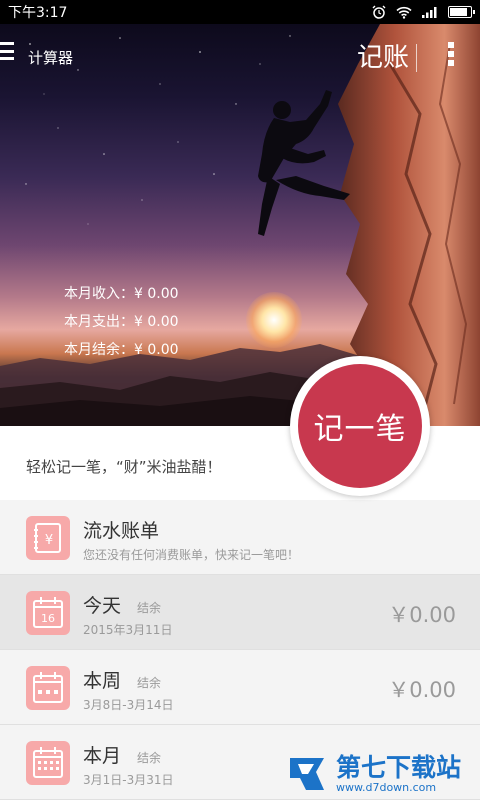 Image resolution: width=480 pixels, height=800 pixels. What do you see at coordinates (121, 350) in the screenshot?
I see `summary-balance: 本月结余：¥ 0.00` at bounding box center [121, 350].